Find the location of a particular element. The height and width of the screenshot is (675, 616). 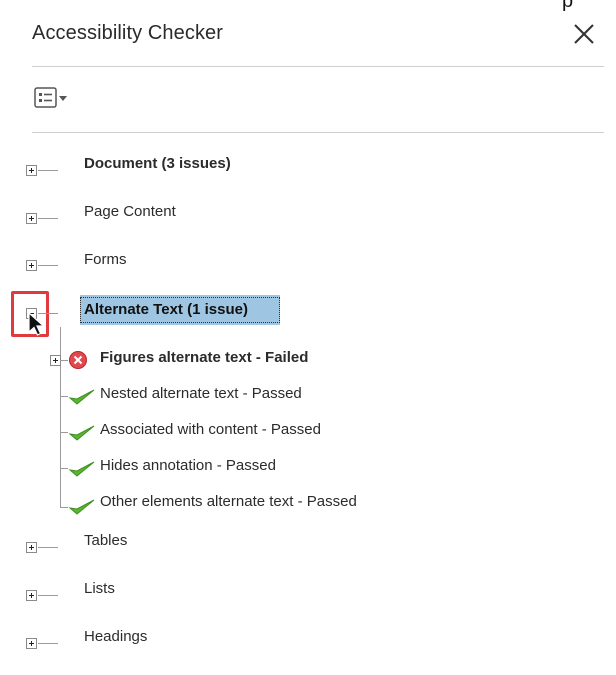

tree-item-label: Associated with content - Passed is located at coordinates (210, 429).